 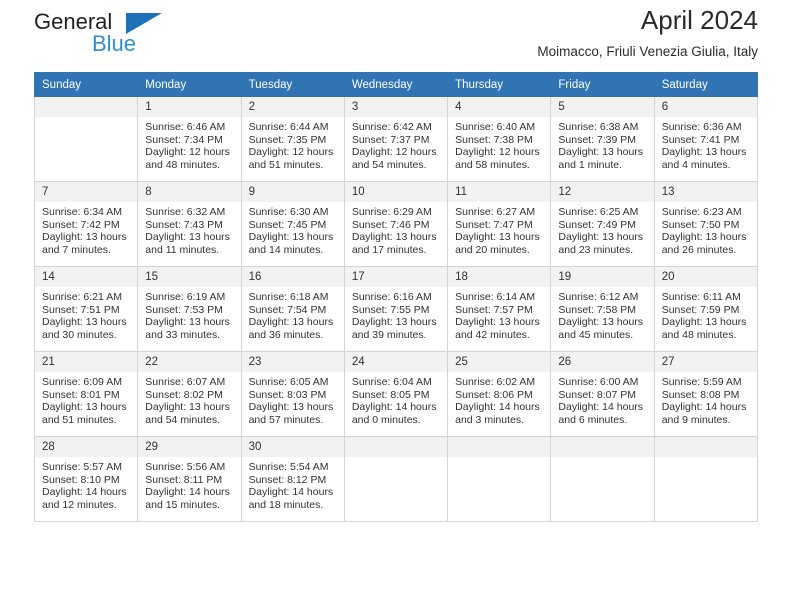 What do you see at coordinates (86, 192) in the screenshot?
I see `day-number: 7` at bounding box center [86, 192].